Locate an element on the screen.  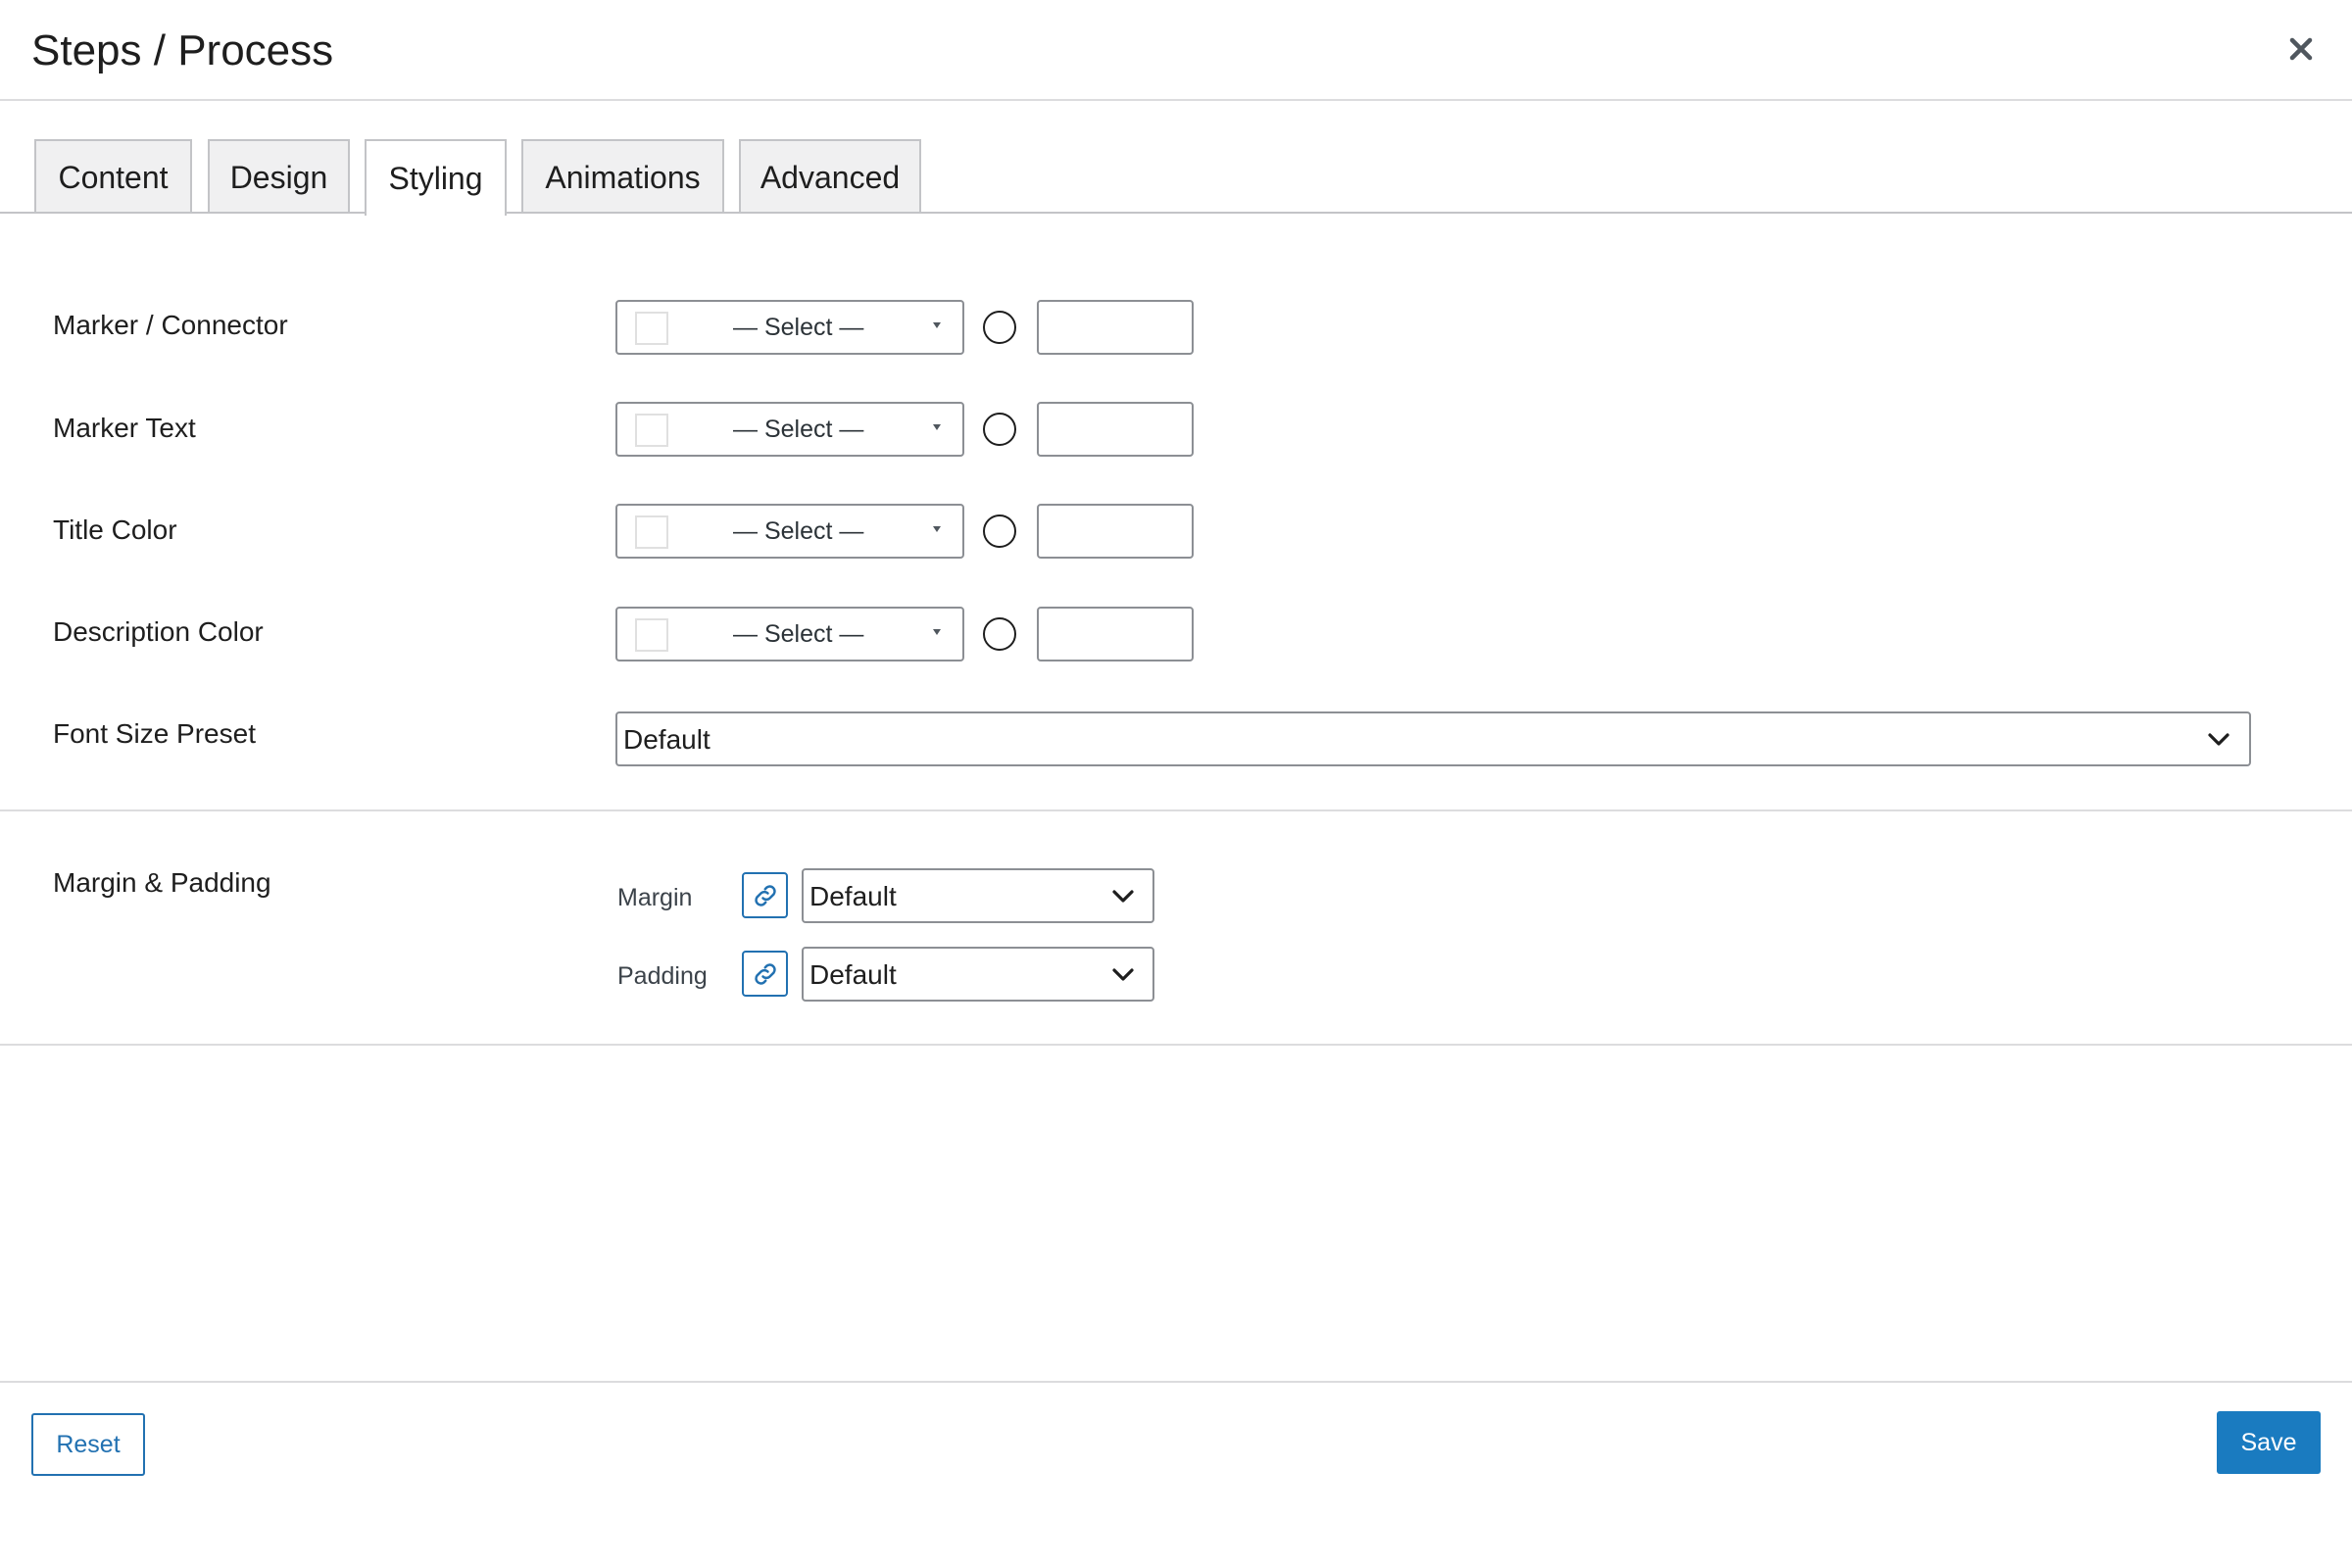
value-input-title-color is located at coordinates (1115, 531).